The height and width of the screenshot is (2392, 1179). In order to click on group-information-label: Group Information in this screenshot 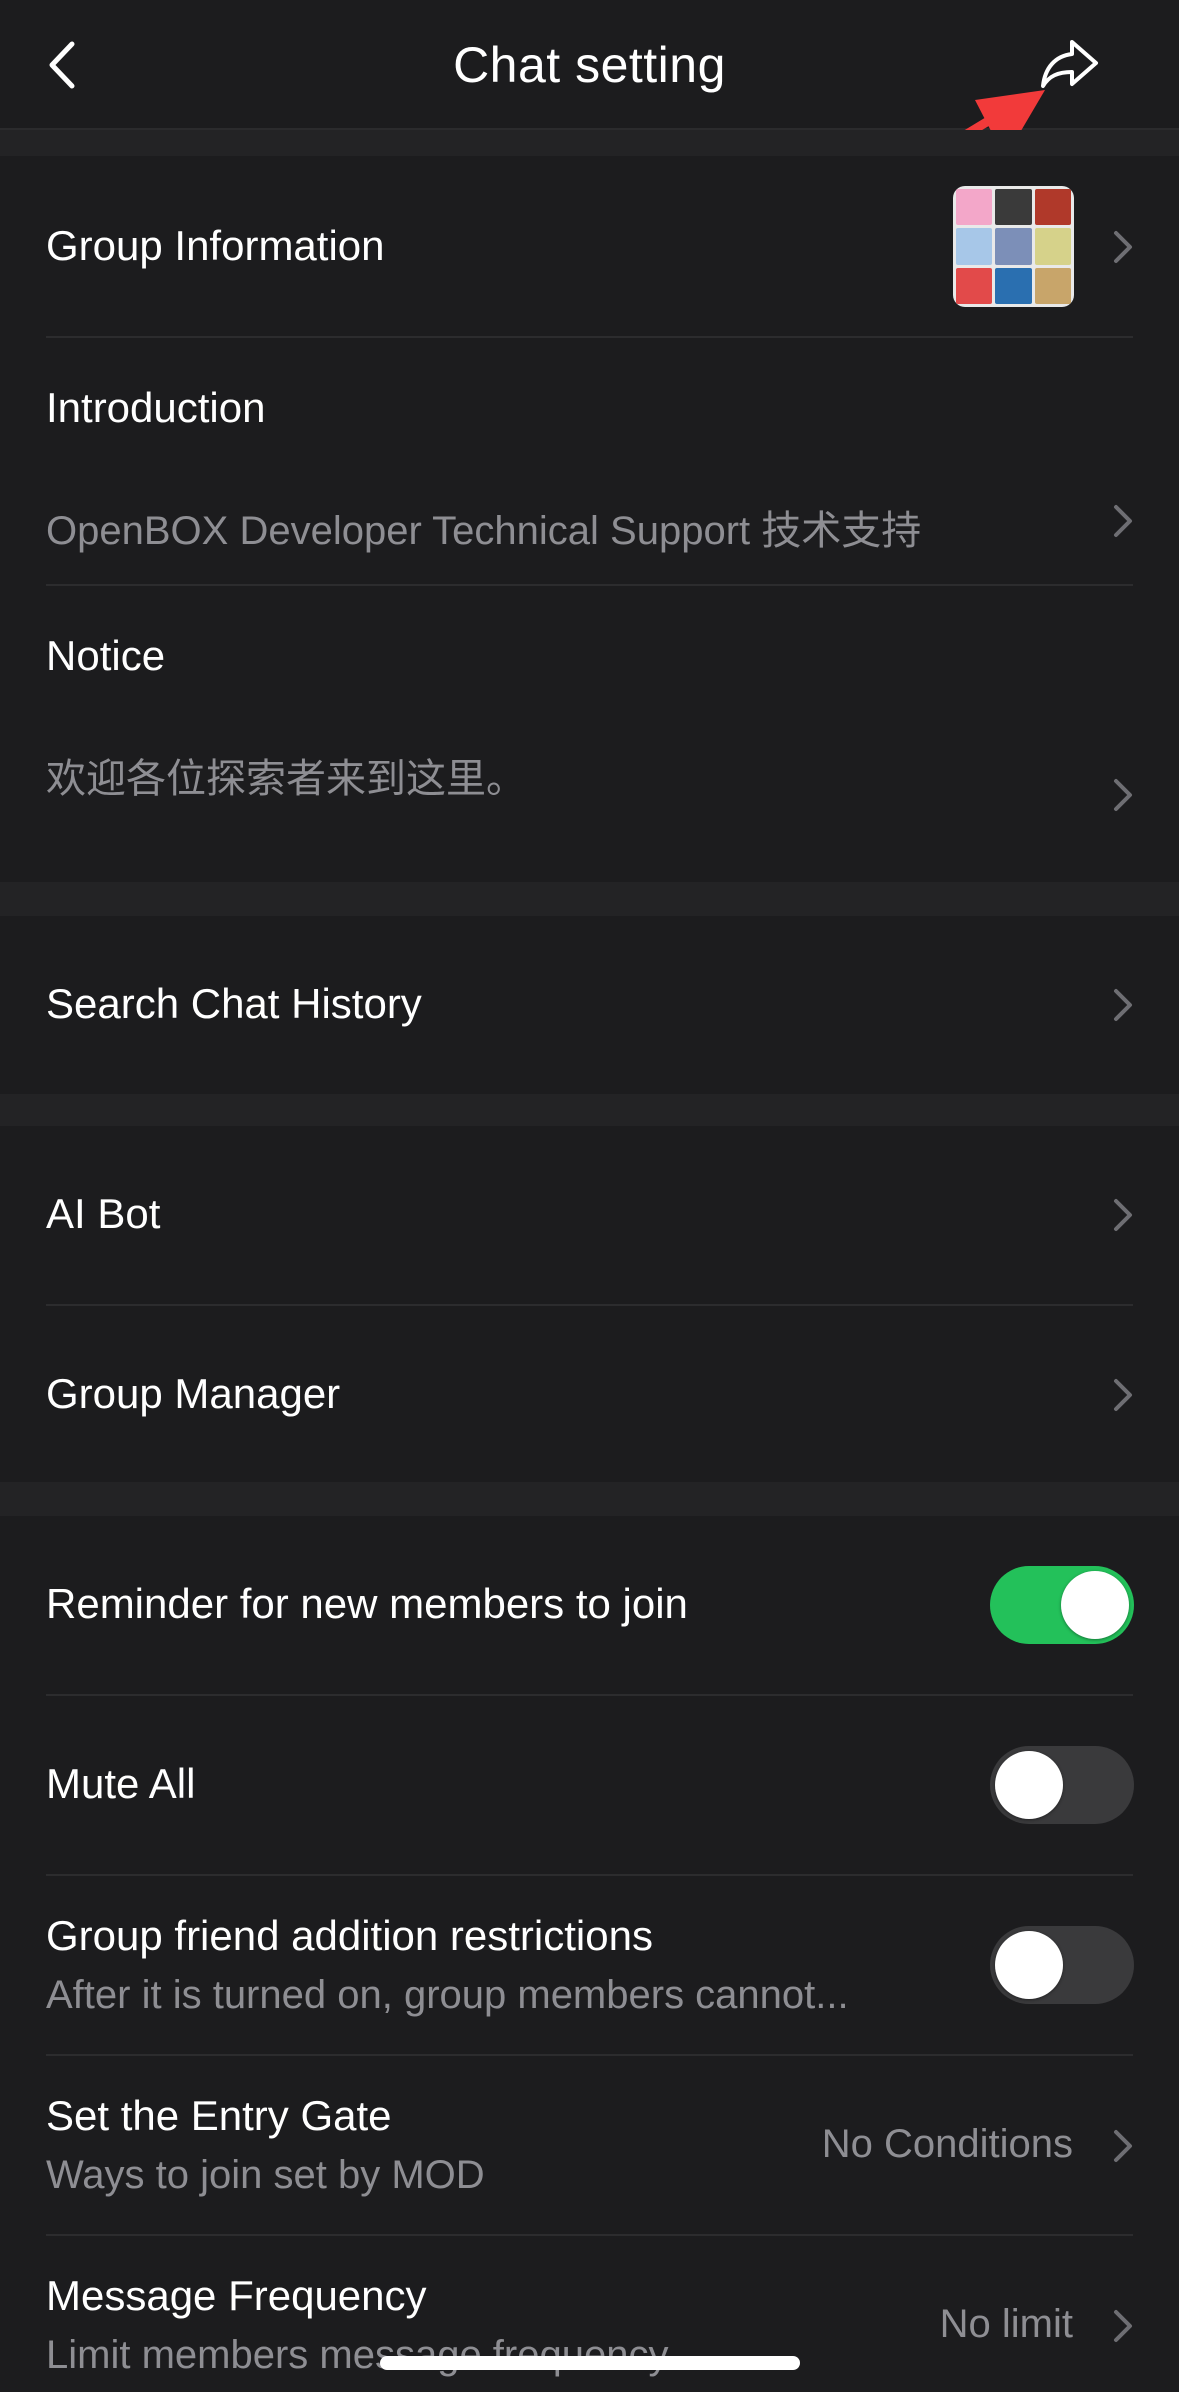, I will do `click(215, 245)`.